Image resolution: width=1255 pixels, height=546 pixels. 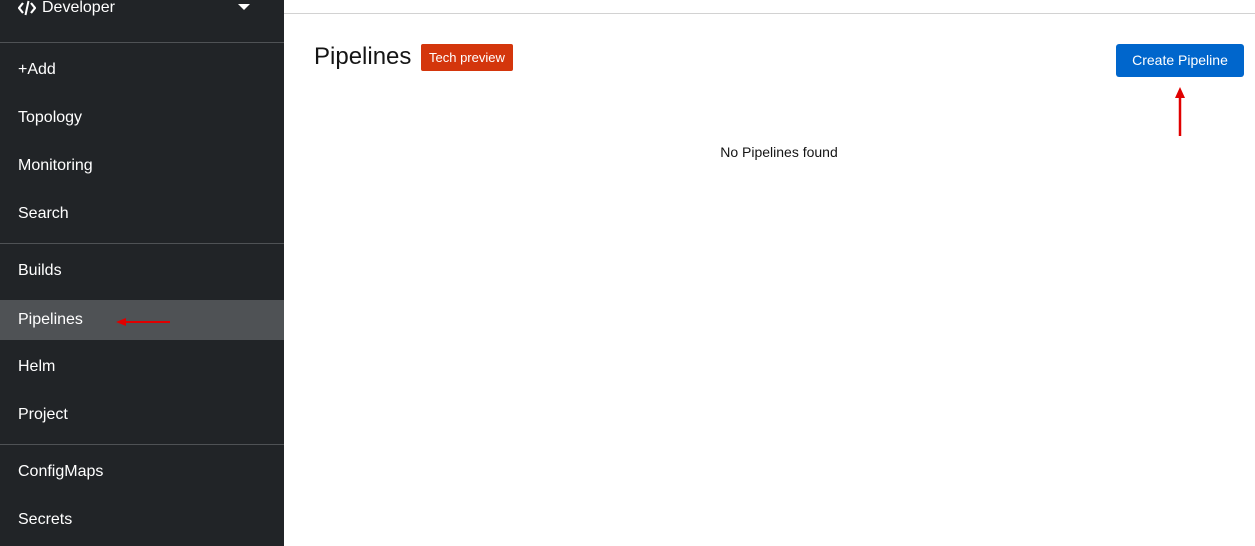 What do you see at coordinates (61, 471) in the screenshot?
I see `nav-item-label: ConfigMaps` at bounding box center [61, 471].